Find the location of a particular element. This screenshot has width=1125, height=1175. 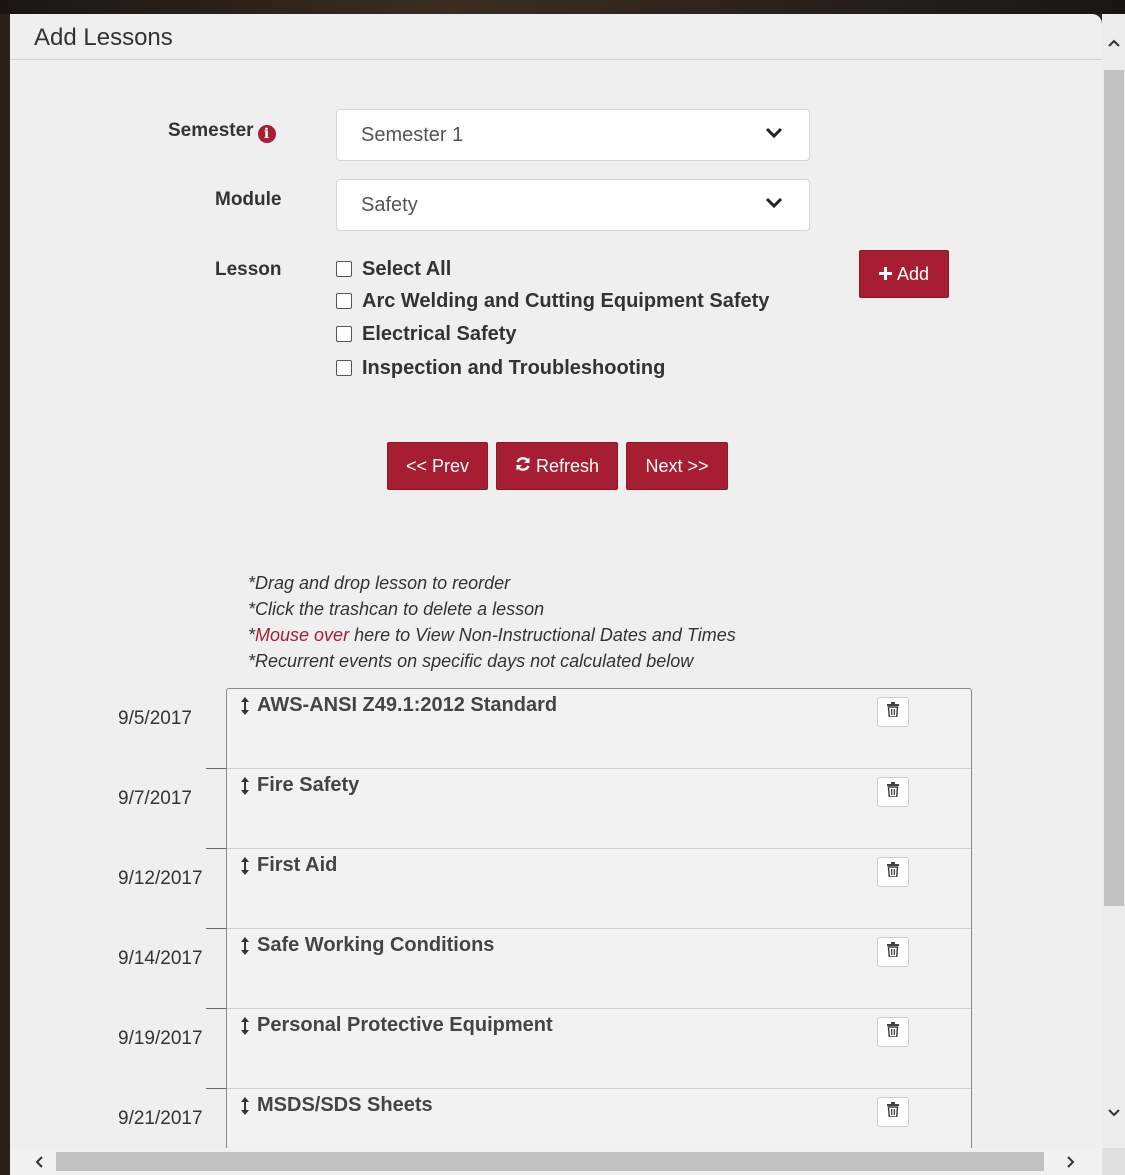

select-all-label: Select All is located at coordinates (407, 268).